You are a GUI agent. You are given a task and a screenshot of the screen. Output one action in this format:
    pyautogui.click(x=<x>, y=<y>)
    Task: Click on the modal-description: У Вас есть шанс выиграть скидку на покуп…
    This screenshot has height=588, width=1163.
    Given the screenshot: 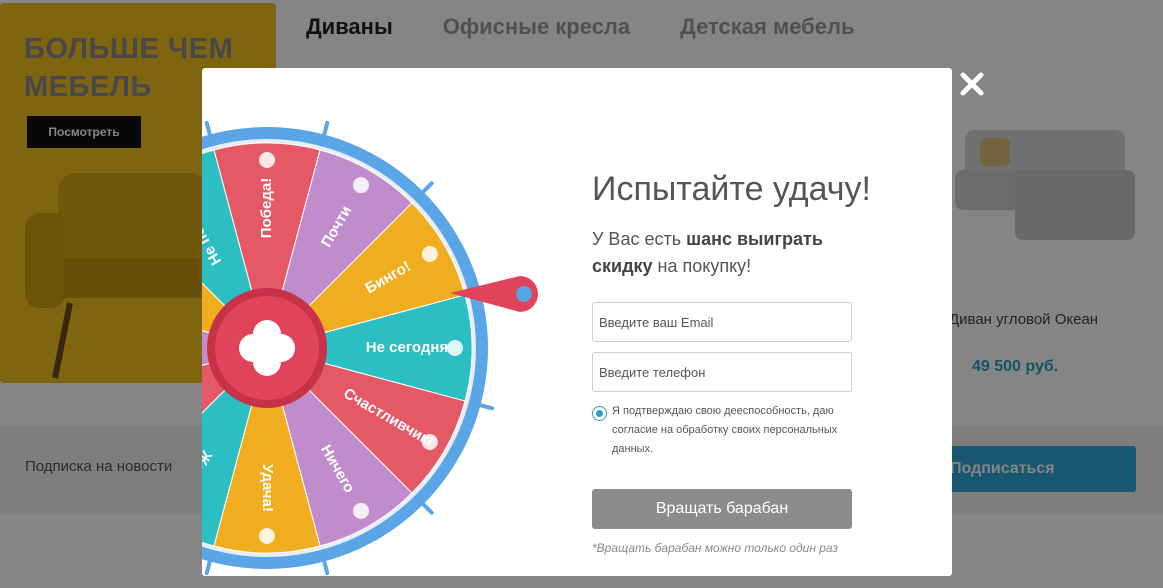 What is the action you would take?
    pyautogui.click(x=737, y=253)
    